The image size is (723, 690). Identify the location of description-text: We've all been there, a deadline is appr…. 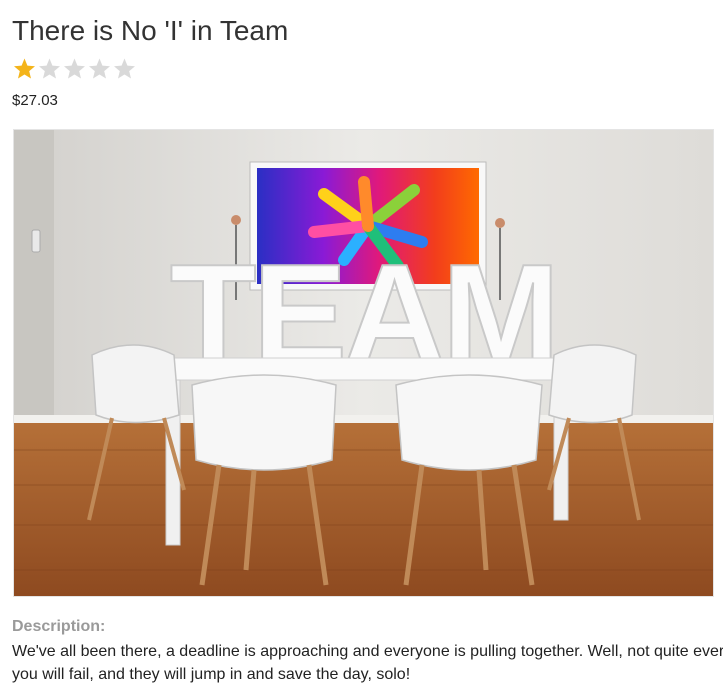
(367, 663).